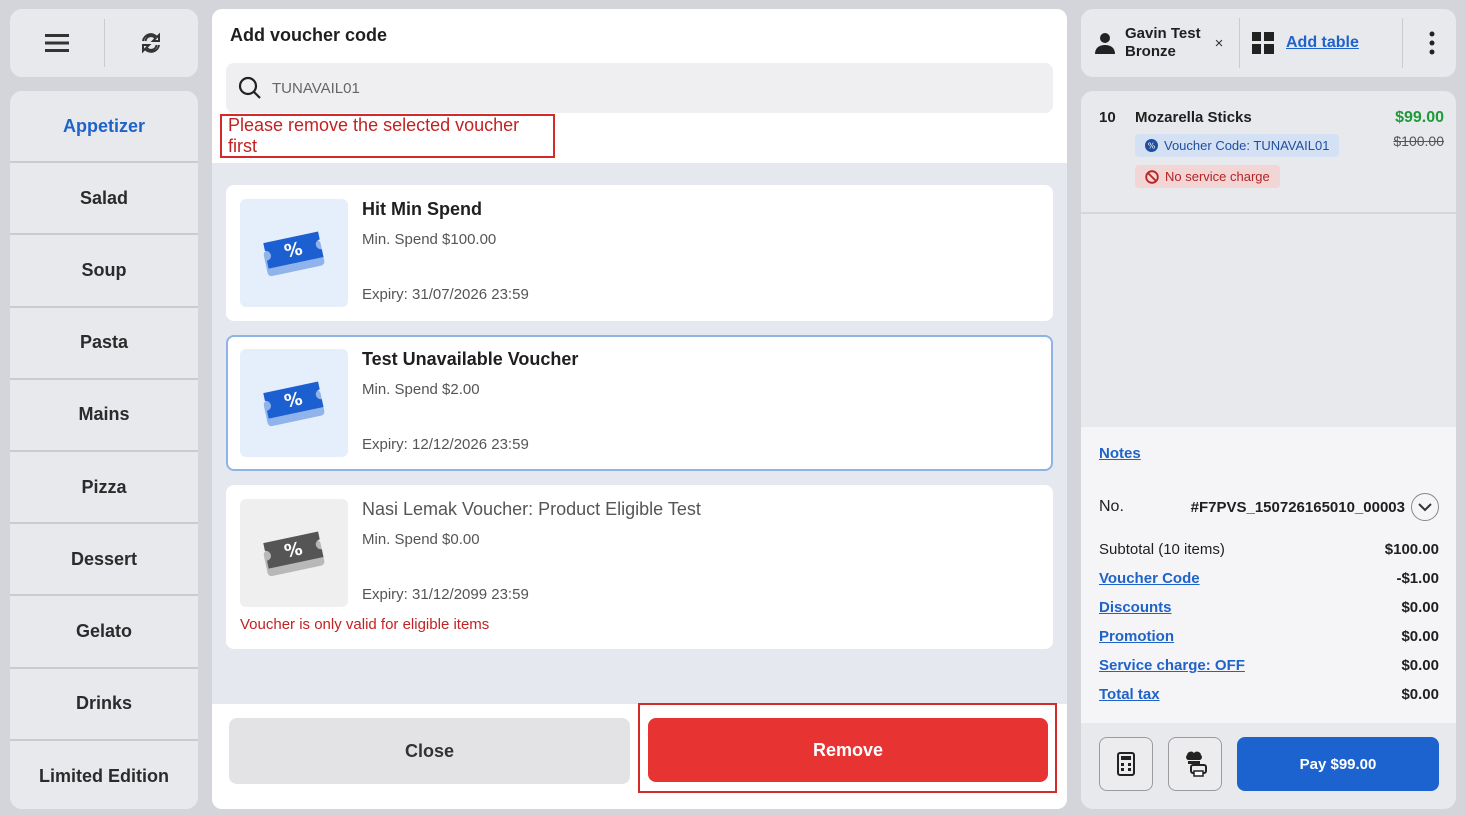 This screenshot has width=1465, height=816. I want to click on category-mains: Mains, so click(104, 416).